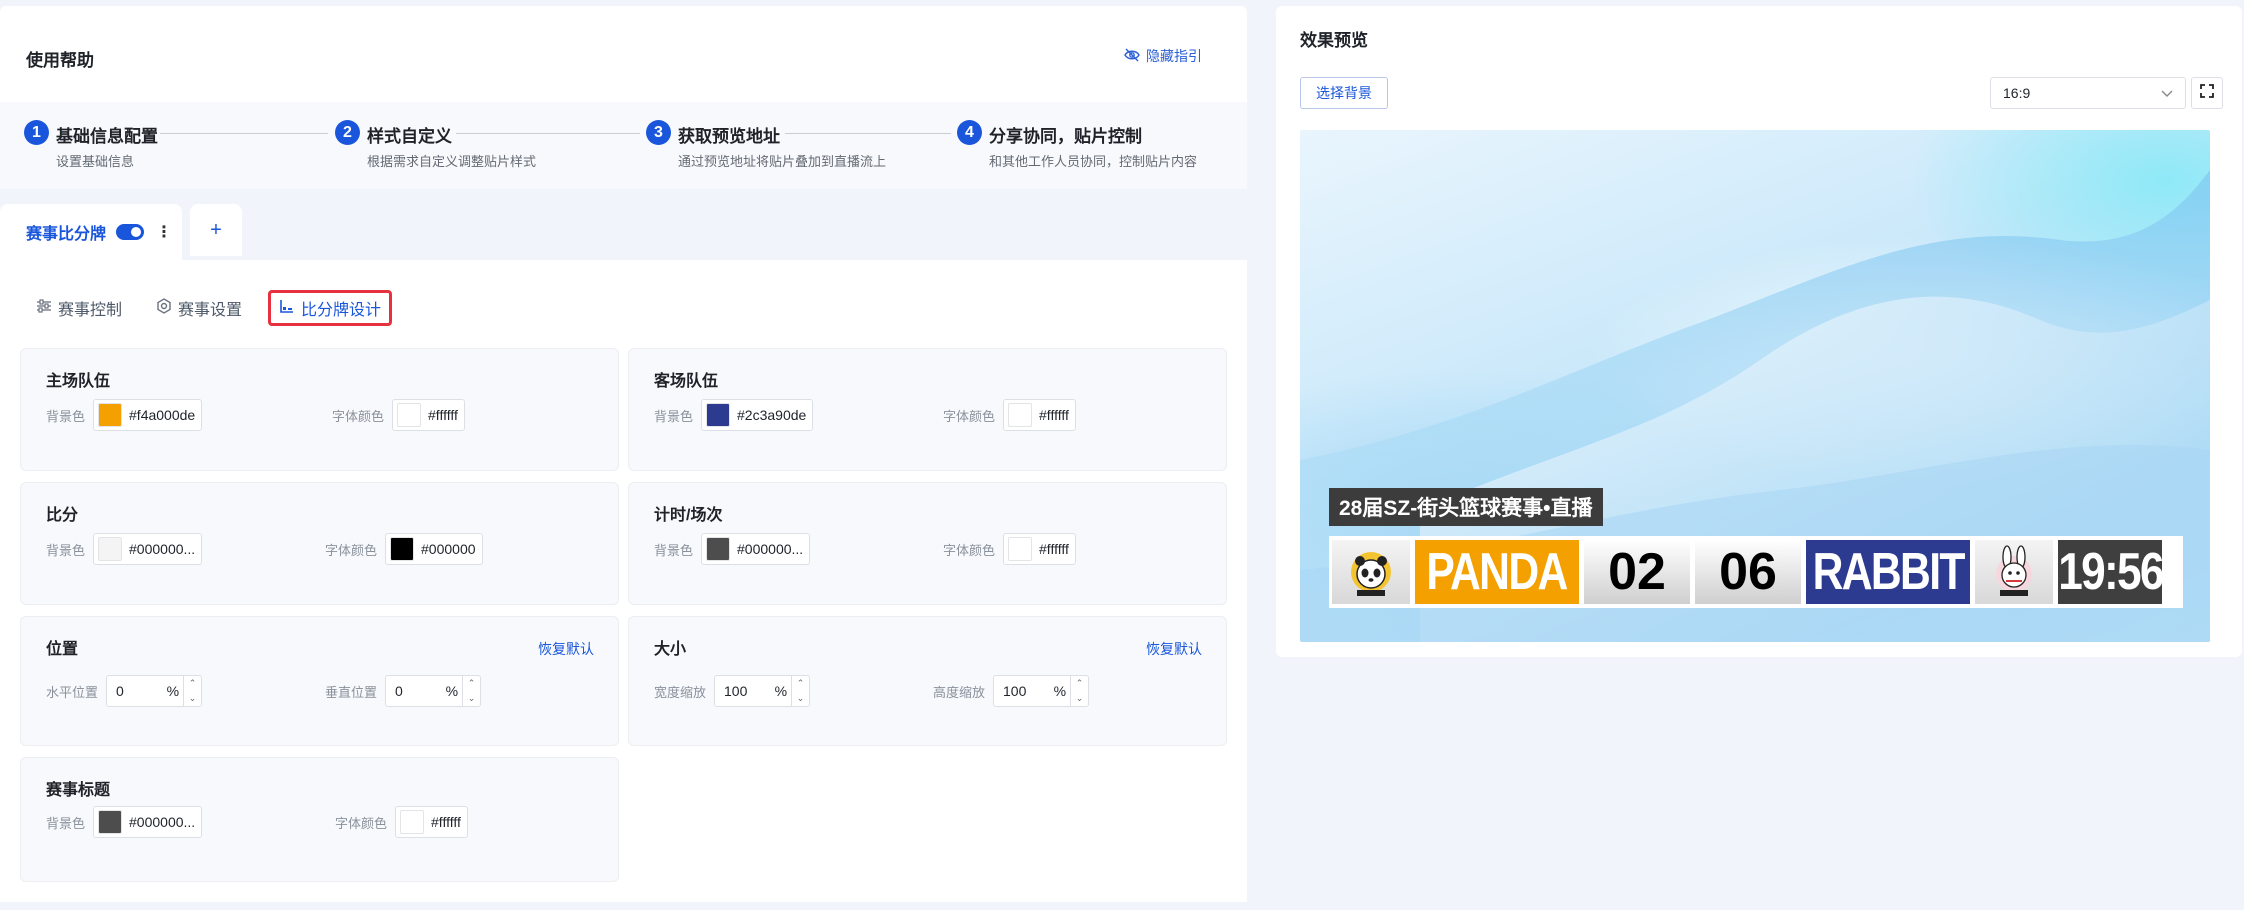  I want to click on home-bg-color-picker: #f4a000de, so click(148, 415).